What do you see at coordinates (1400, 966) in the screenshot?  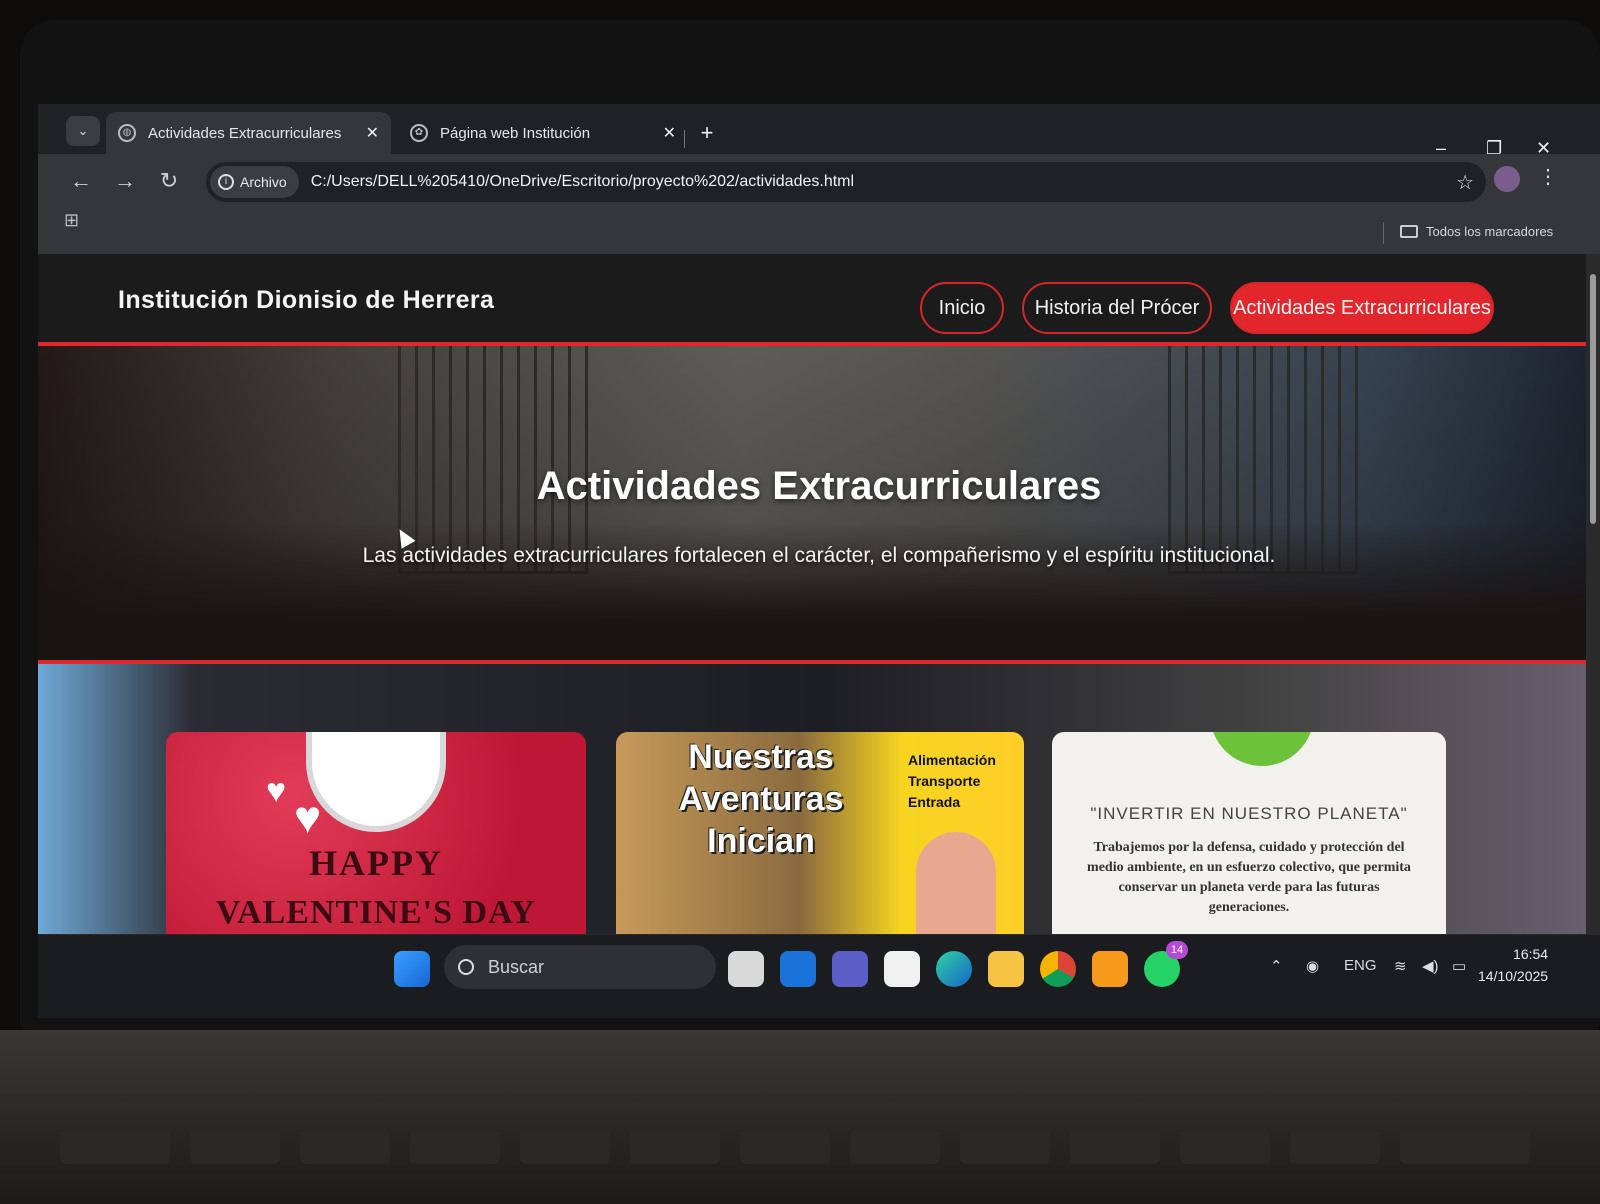 I see `wifi-icon: ≋` at bounding box center [1400, 966].